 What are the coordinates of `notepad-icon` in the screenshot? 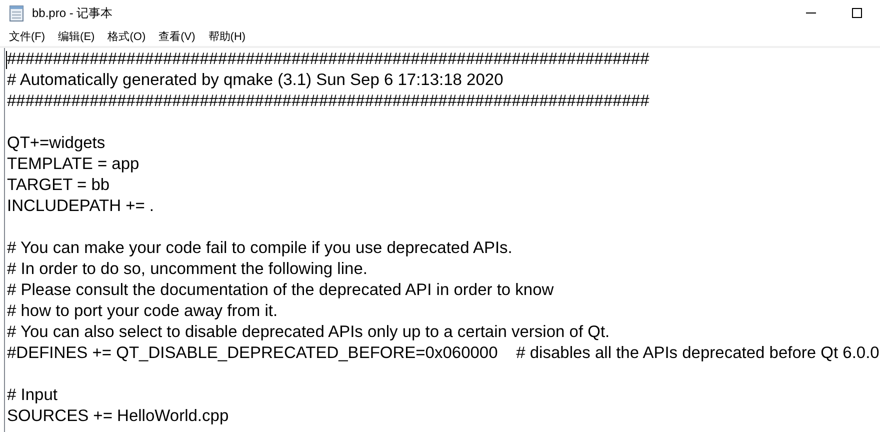 It's located at (17, 13).